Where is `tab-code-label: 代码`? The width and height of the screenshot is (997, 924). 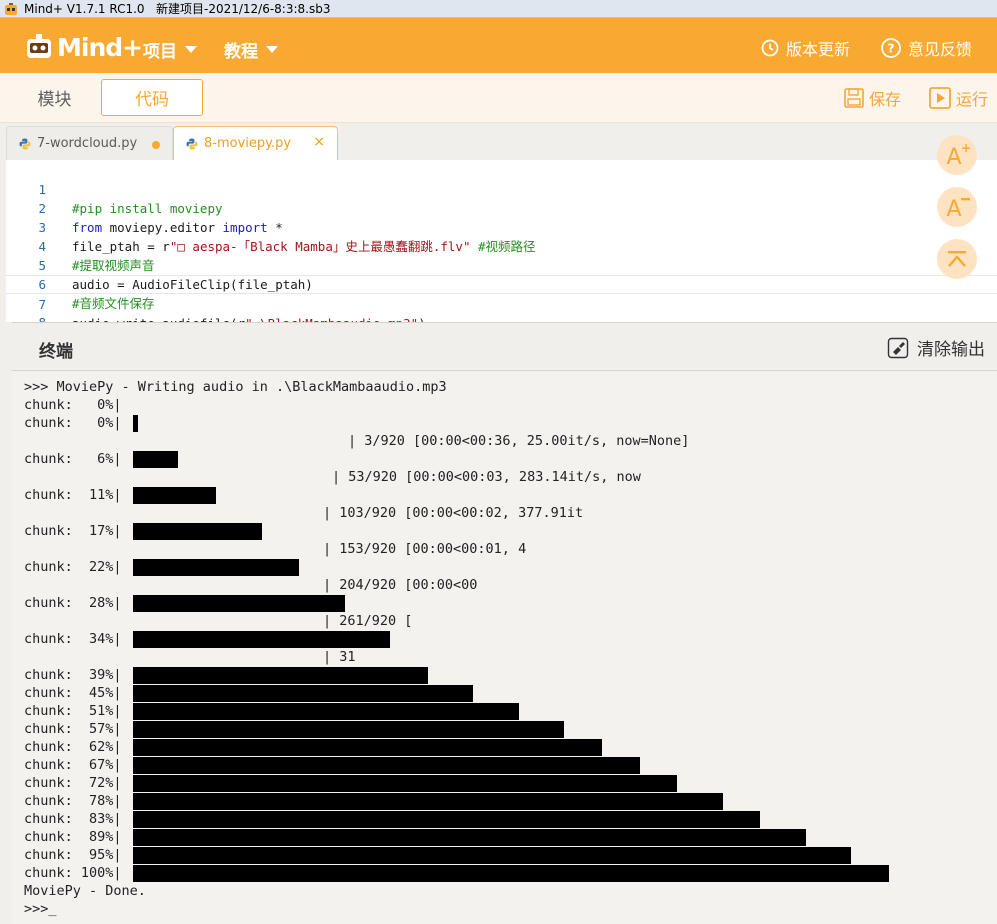
tab-code-label: 代码 is located at coordinates (152, 100).